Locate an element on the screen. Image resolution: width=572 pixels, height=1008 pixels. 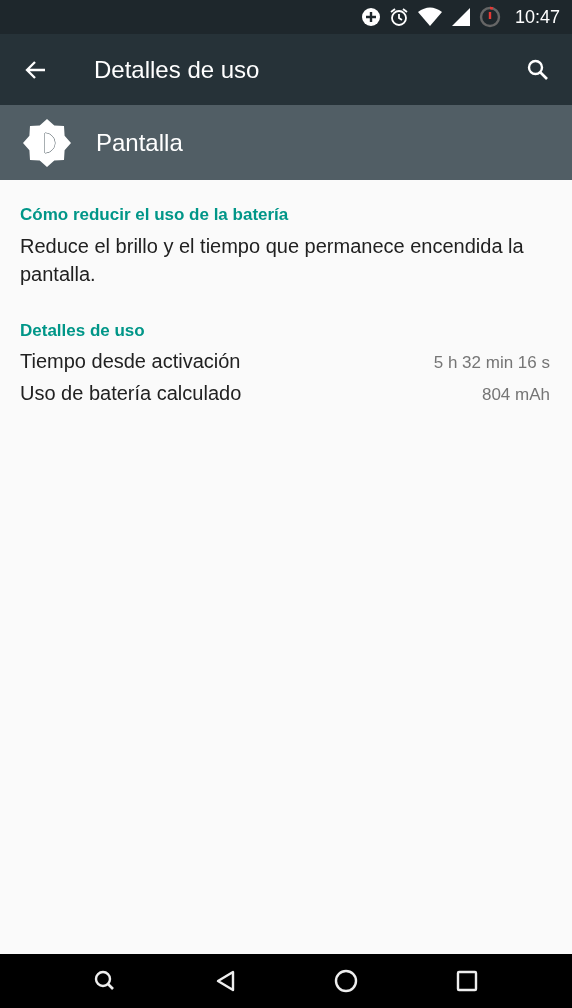
brightness-icon is located at coordinates (47, 142).